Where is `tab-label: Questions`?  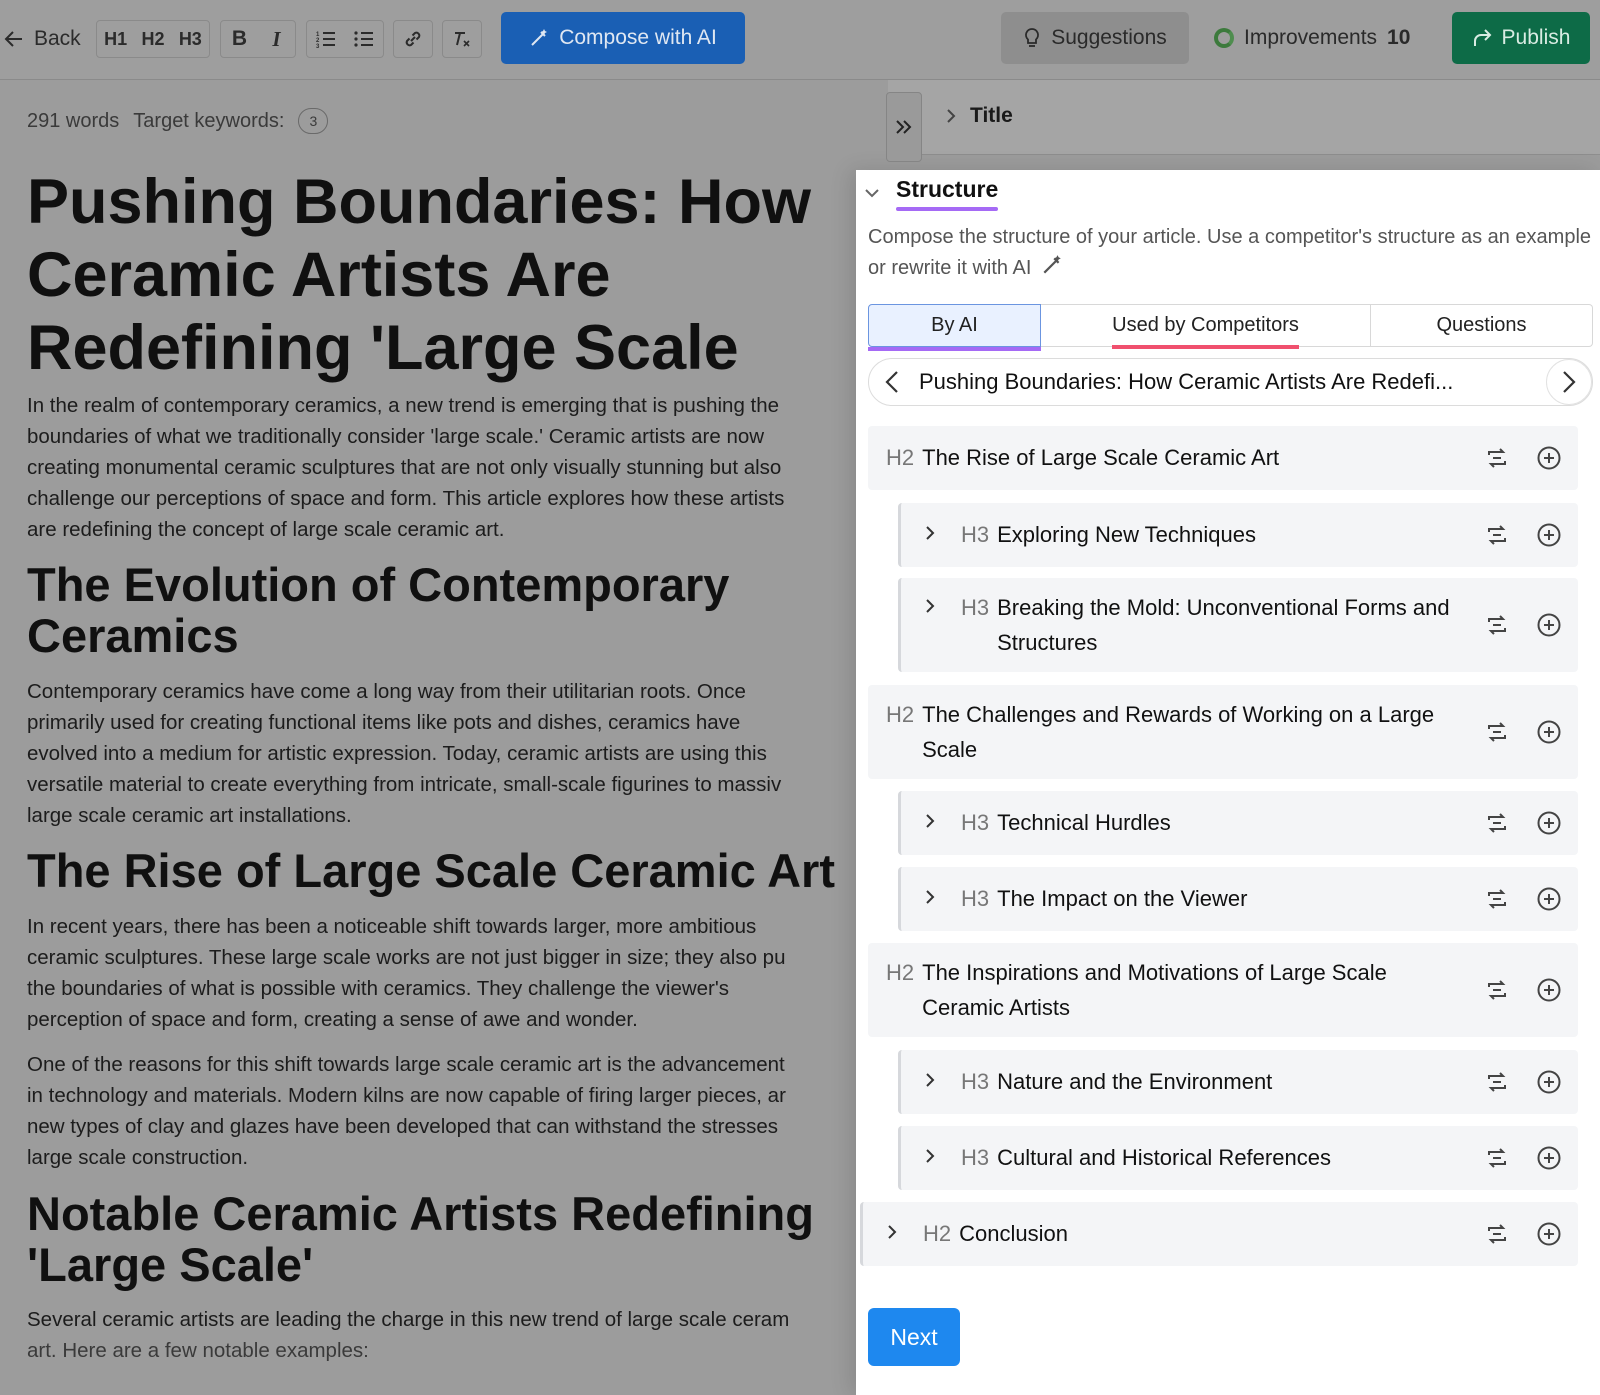
tab-label: Questions is located at coordinates (1481, 325).